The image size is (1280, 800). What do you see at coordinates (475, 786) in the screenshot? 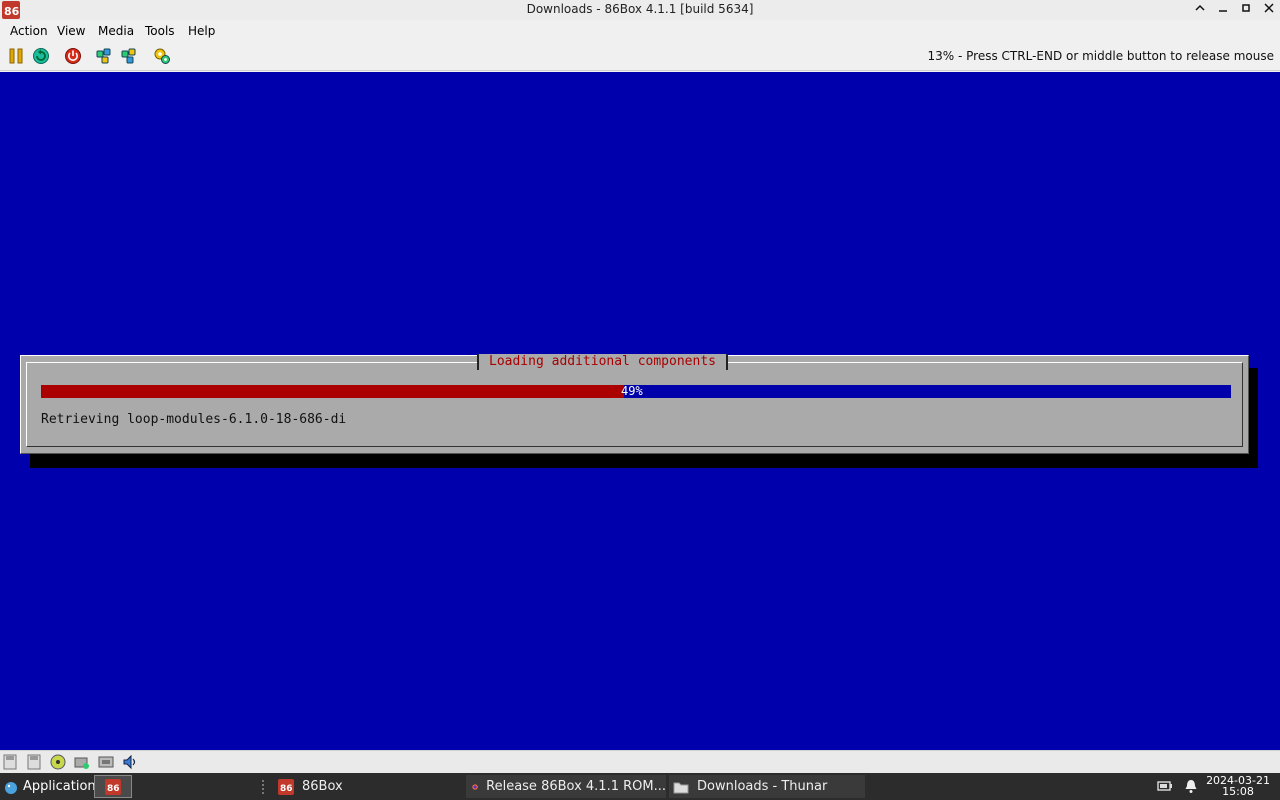
I see `firefox-icon` at bounding box center [475, 786].